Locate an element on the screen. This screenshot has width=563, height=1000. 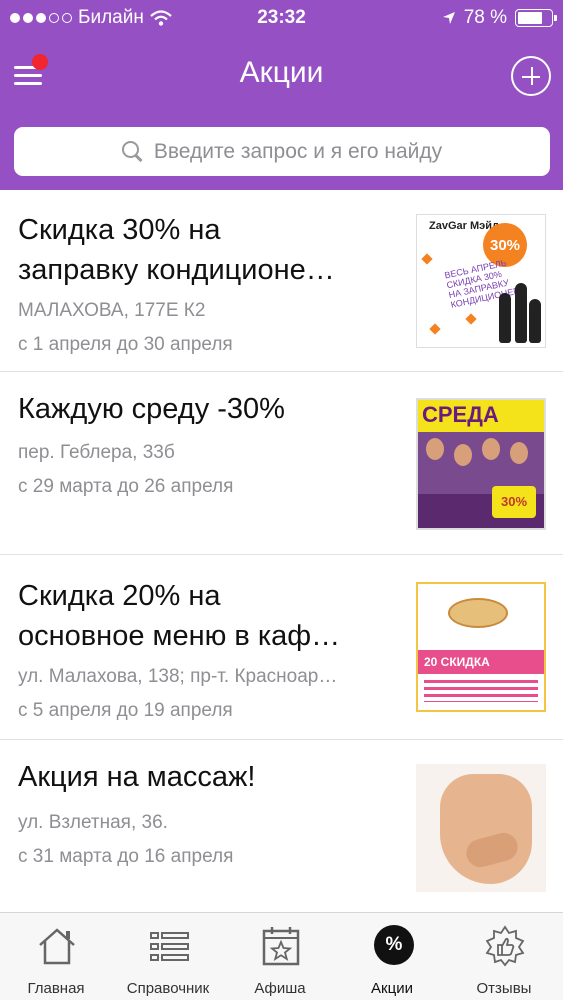
promo-image is located at coordinates (481, 828).